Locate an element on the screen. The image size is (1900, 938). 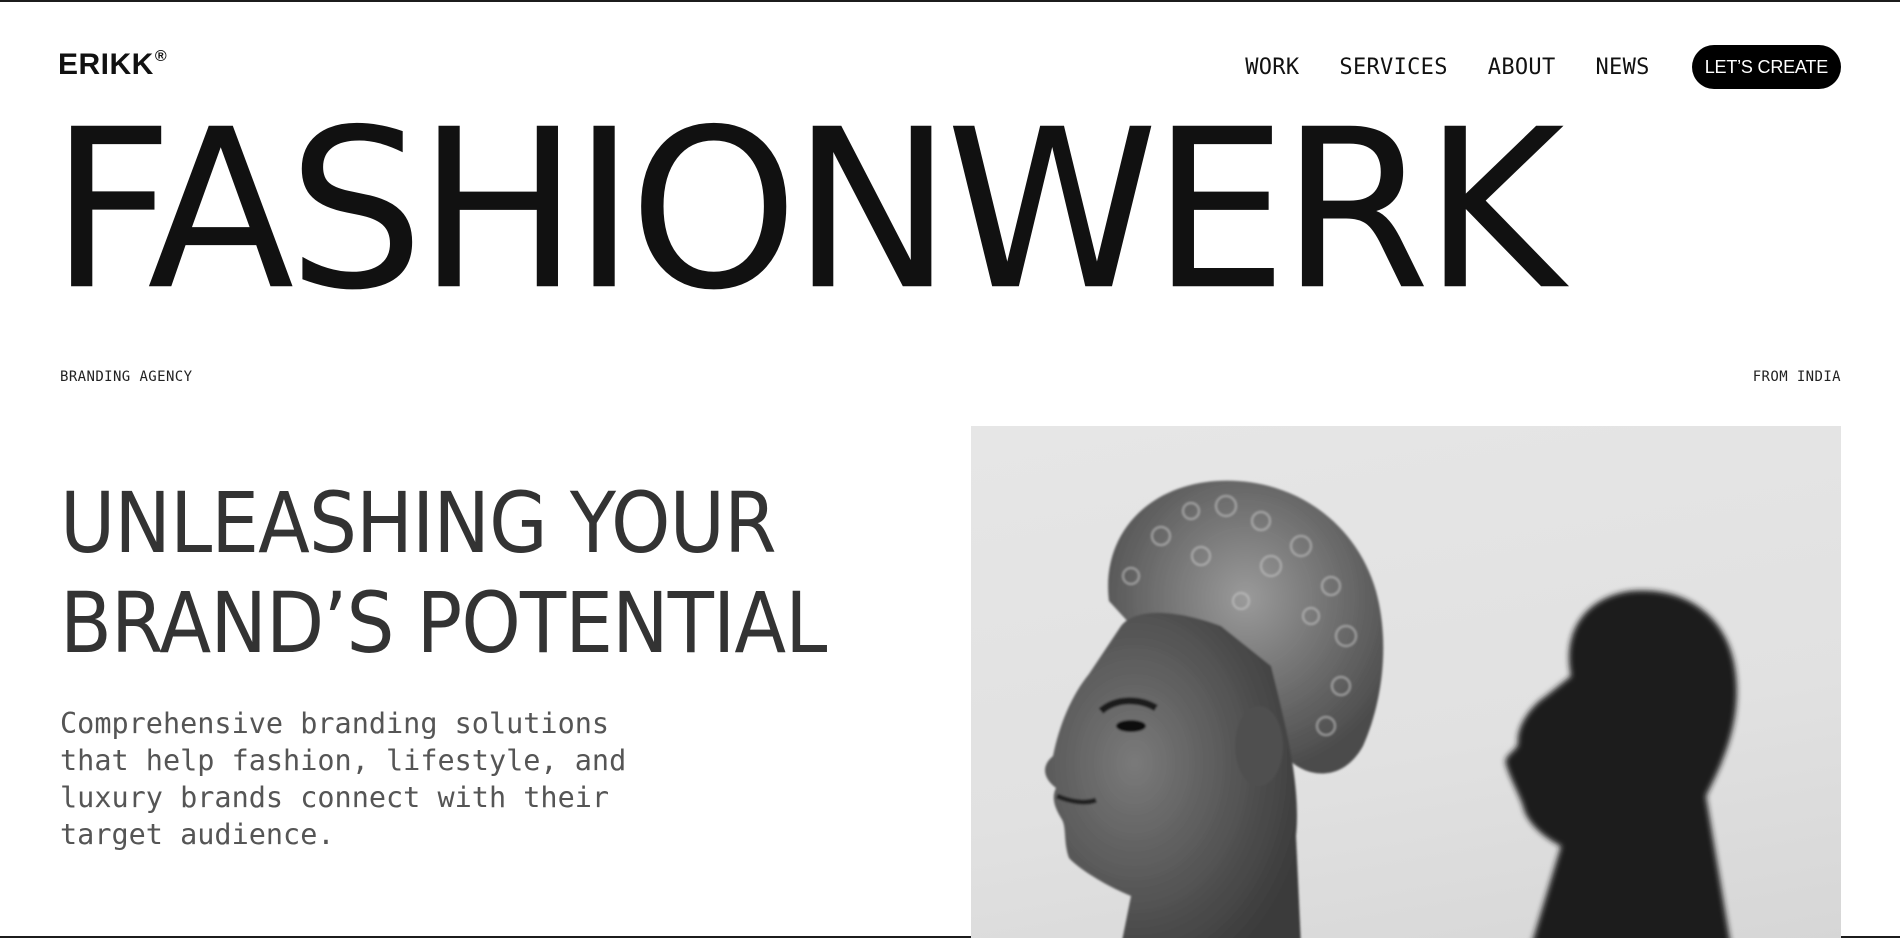
nav-link-services: SERVICES is located at coordinates (1393, 67).